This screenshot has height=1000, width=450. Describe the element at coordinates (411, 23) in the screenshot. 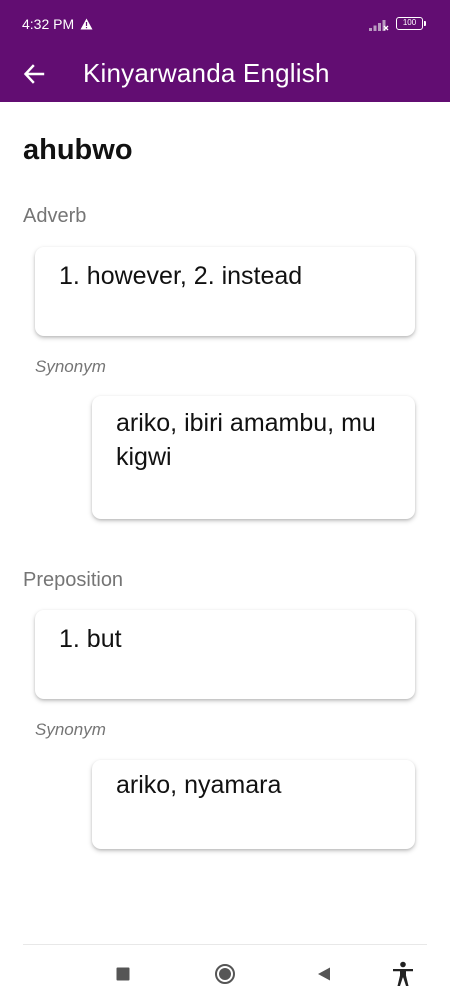

I see `battery-icon: 100` at that location.